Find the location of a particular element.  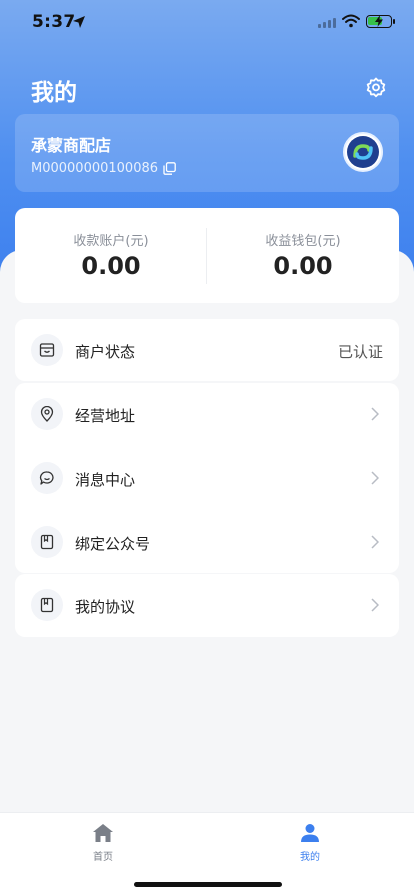

merchant-status-label: 商户状态 is located at coordinates (105, 352).